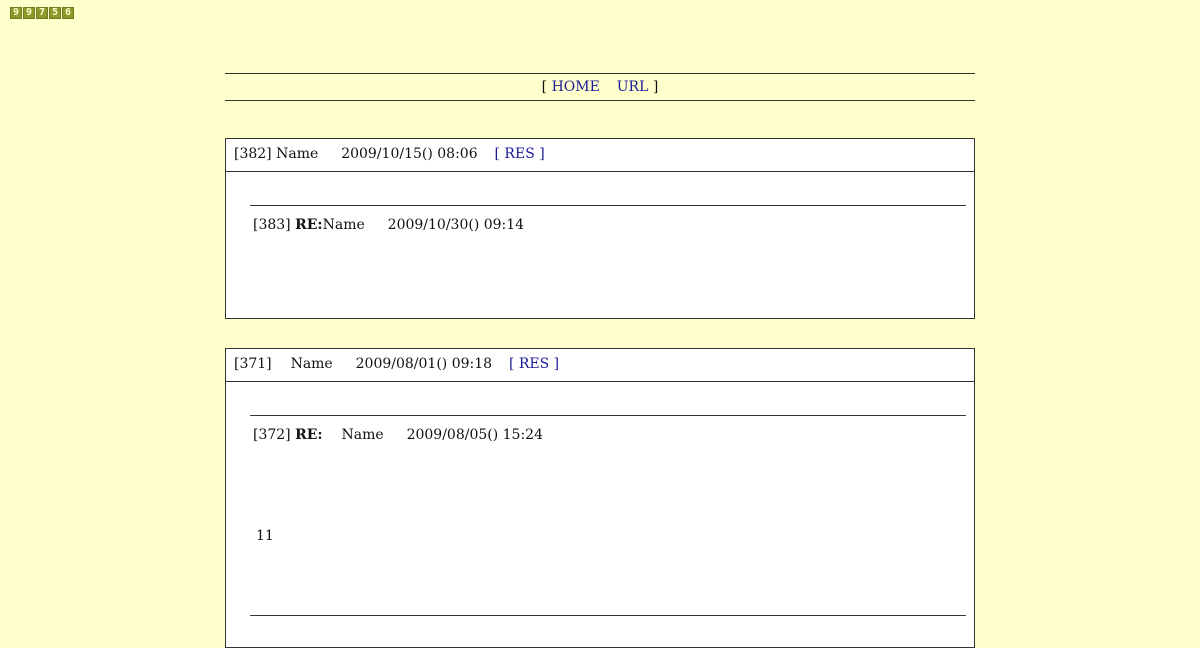  I want to click on post-id: [371], so click(253, 364).